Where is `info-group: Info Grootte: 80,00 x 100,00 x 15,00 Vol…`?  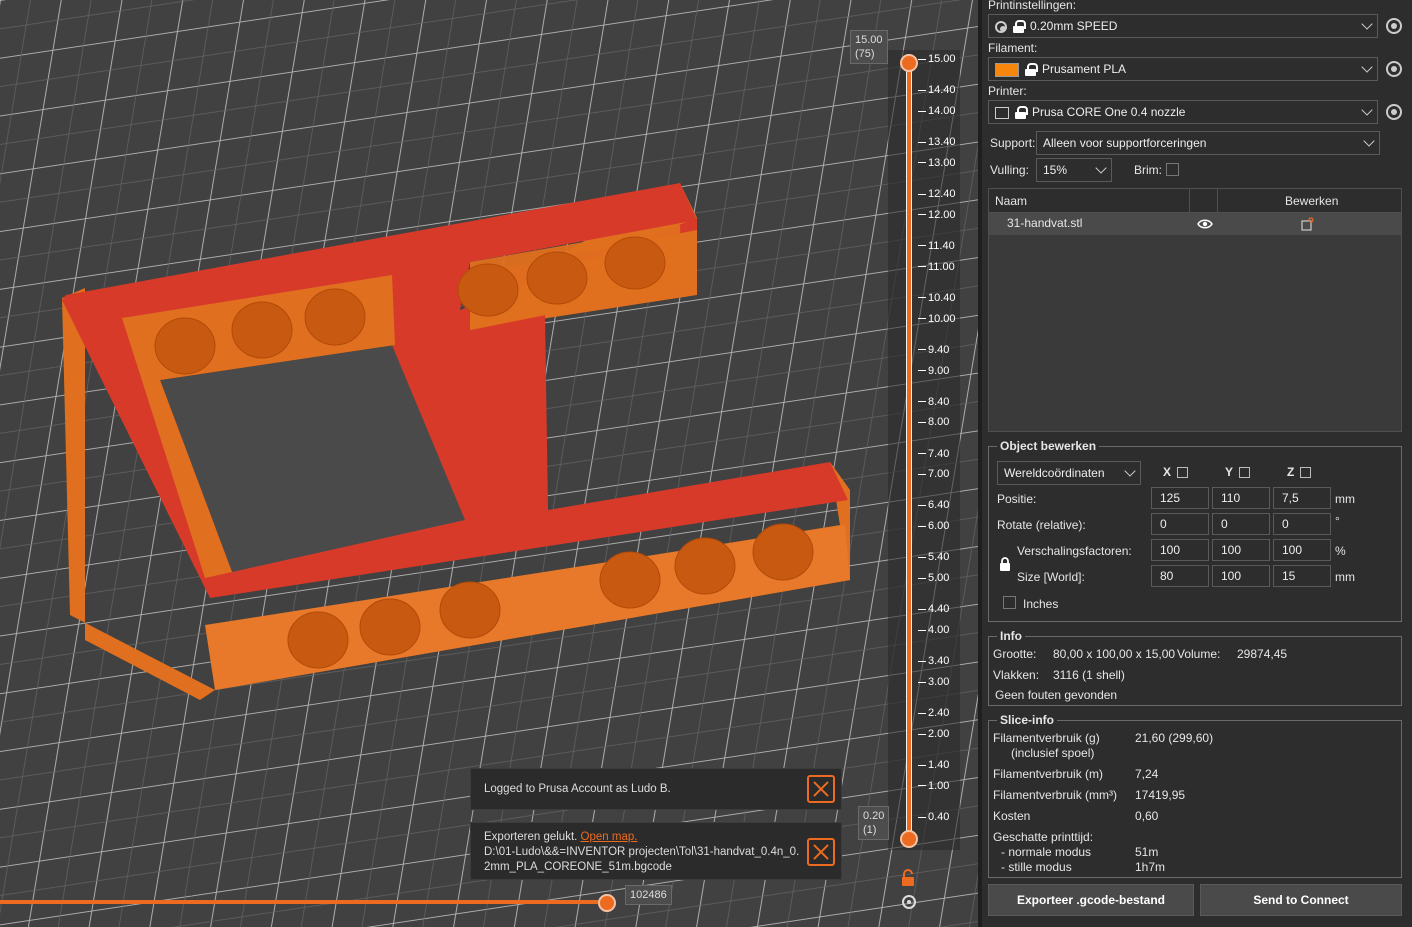 info-group: Info Grootte: 80,00 x 100,00 x 15,00 Vol… is located at coordinates (1195, 667).